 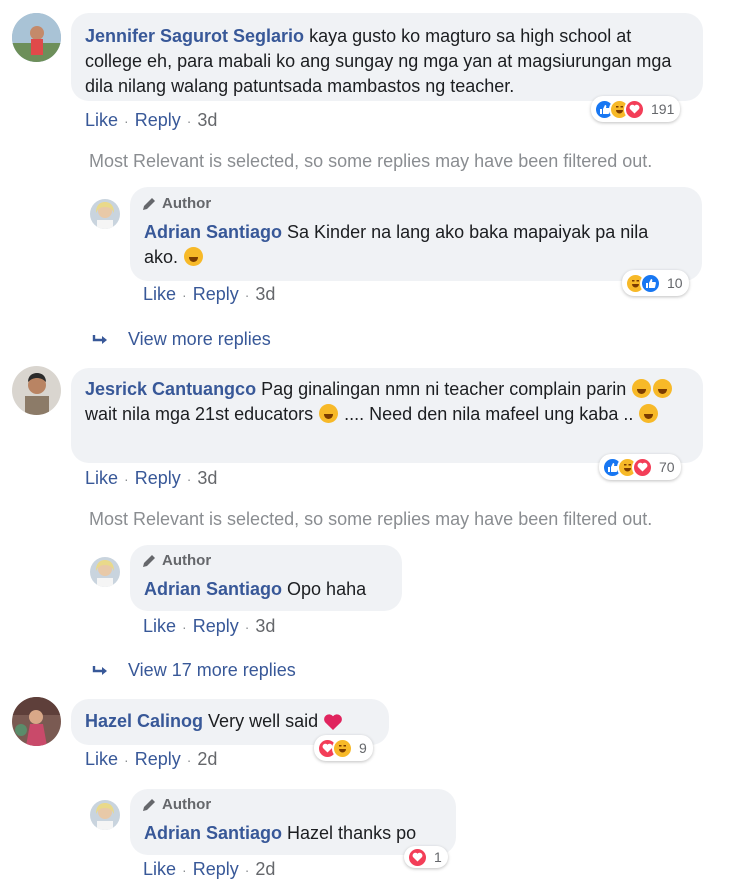 What do you see at coordinates (144, 721) in the screenshot?
I see `comment-author-name: Hazel Calinog` at bounding box center [144, 721].